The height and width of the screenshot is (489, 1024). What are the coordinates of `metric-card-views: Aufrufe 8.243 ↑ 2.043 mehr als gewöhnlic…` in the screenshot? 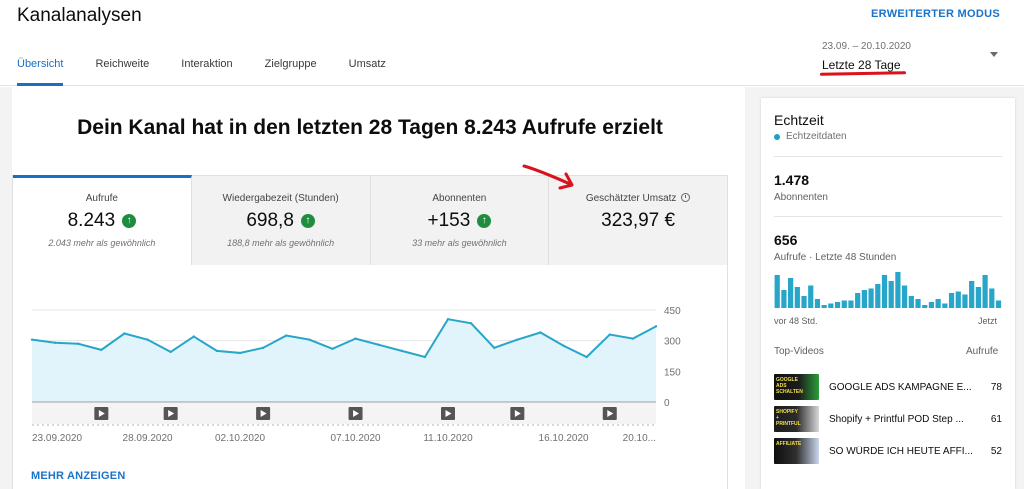 It's located at (102, 220).